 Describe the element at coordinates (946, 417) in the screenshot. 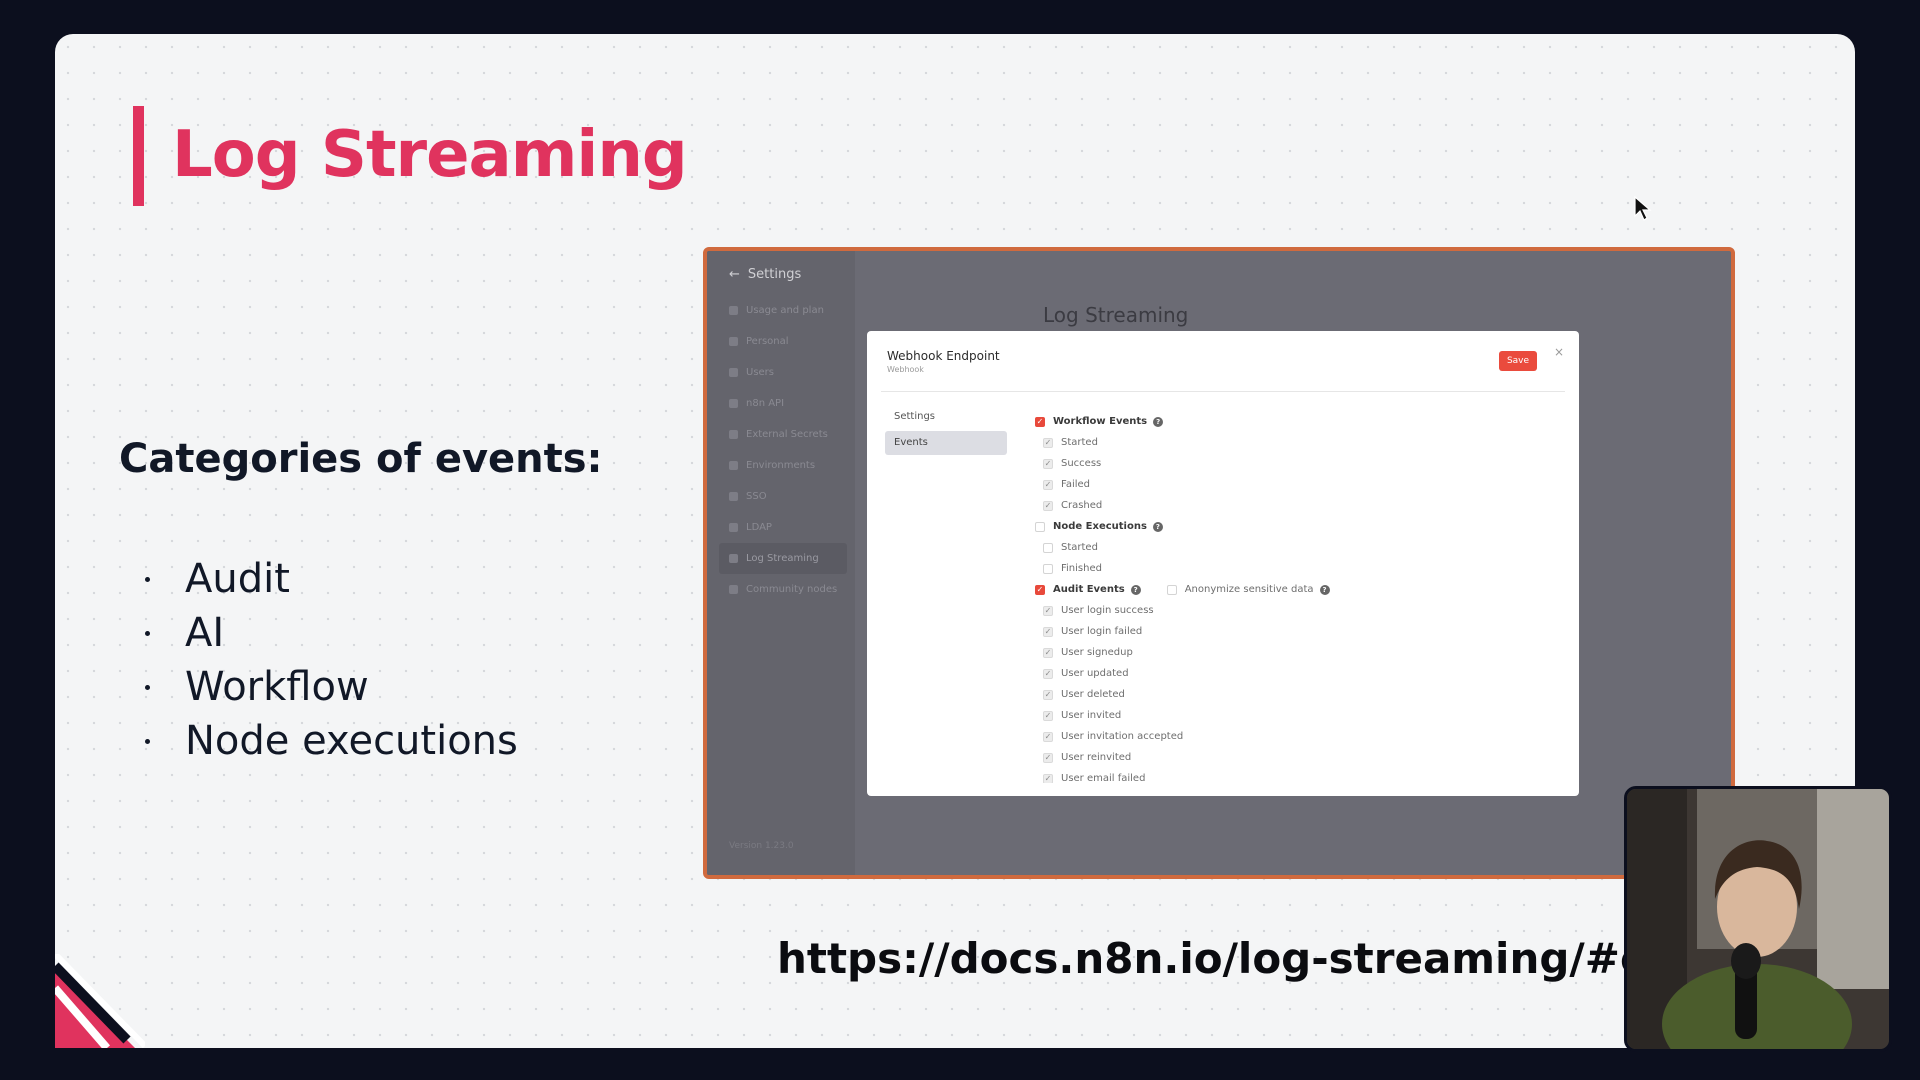

I see `tab-settings: Settings` at that location.